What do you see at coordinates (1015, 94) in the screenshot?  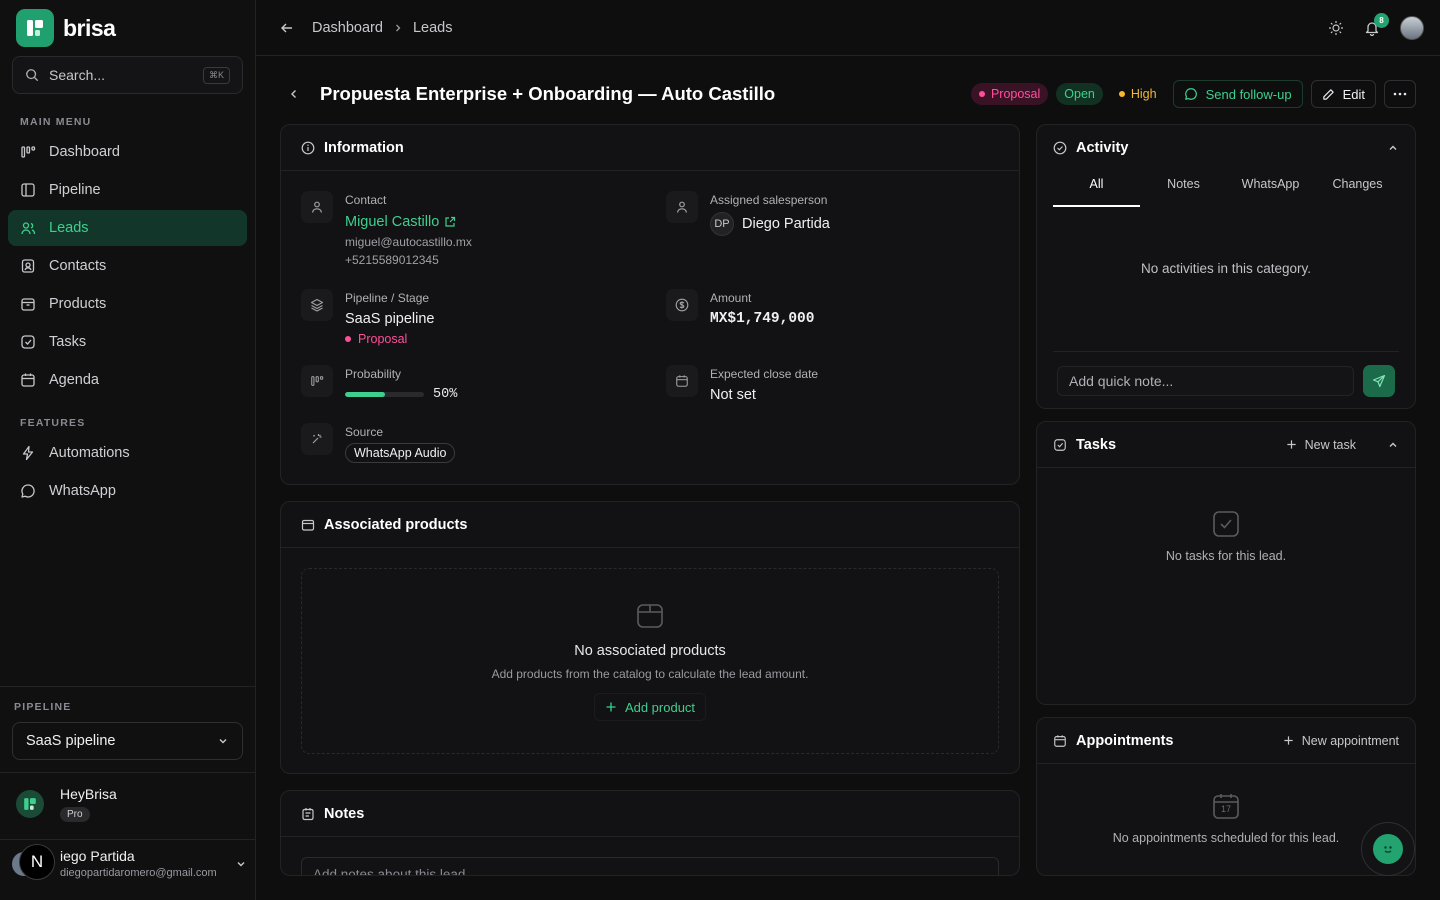 I see `stage-badge-label: Proposal` at bounding box center [1015, 94].